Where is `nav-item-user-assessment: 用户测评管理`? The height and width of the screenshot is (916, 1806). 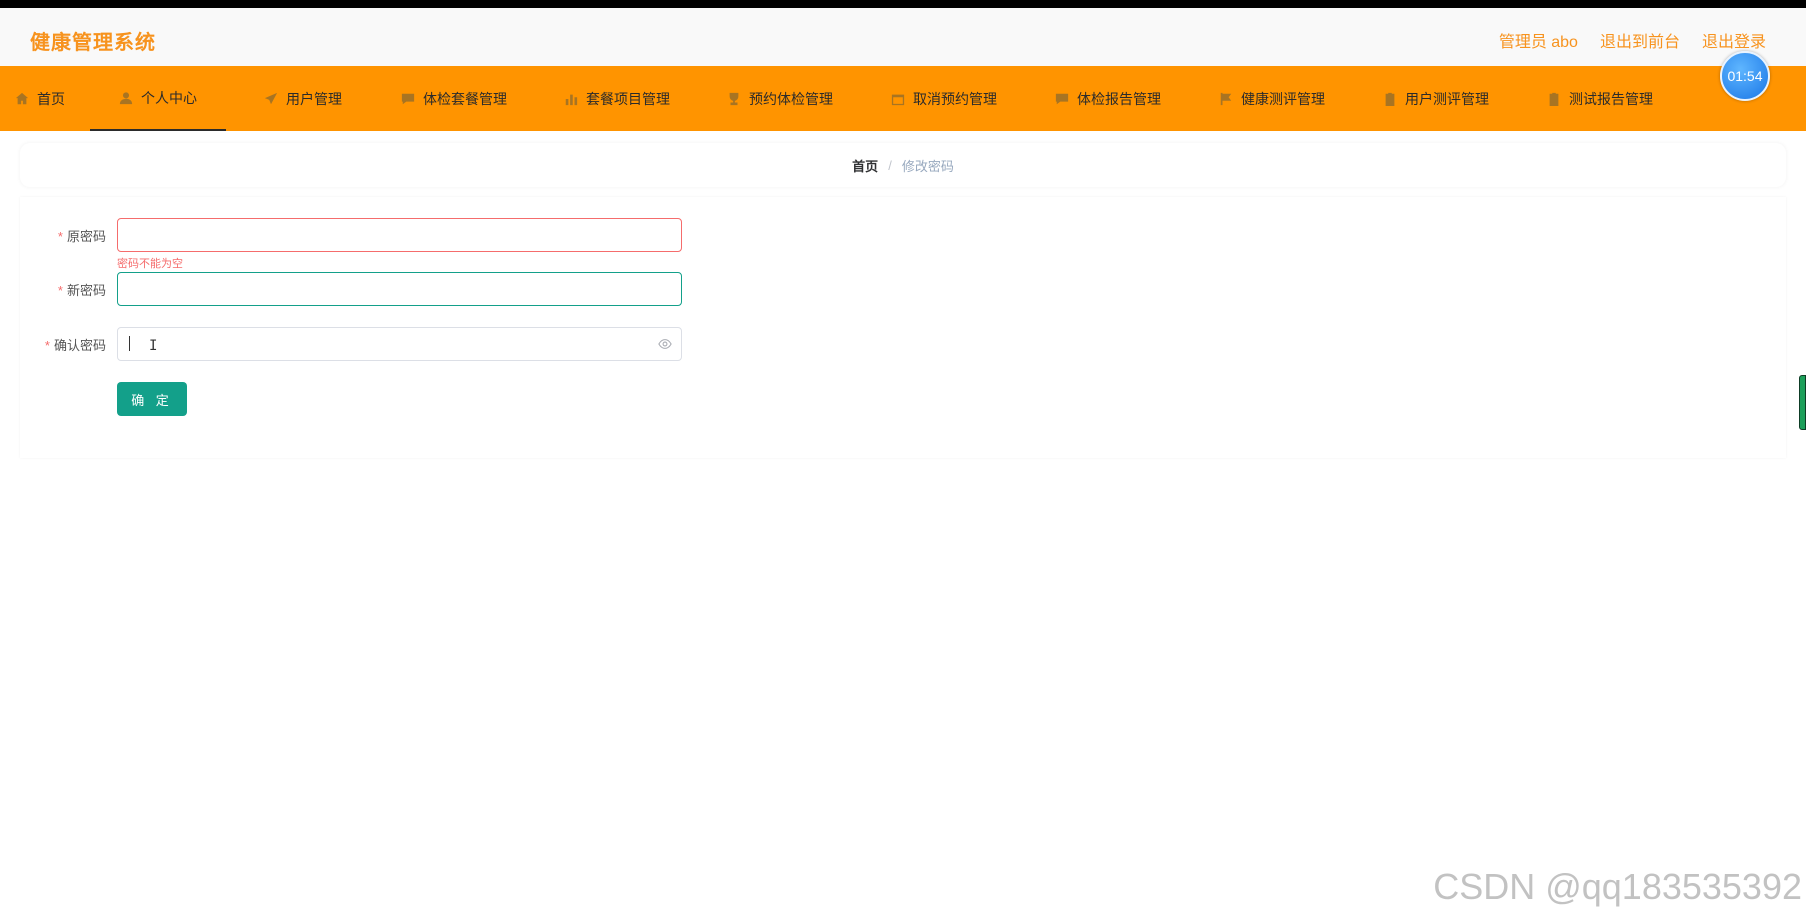
nav-item-user-assessment: 用户测评管理 is located at coordinates (1436, 98).